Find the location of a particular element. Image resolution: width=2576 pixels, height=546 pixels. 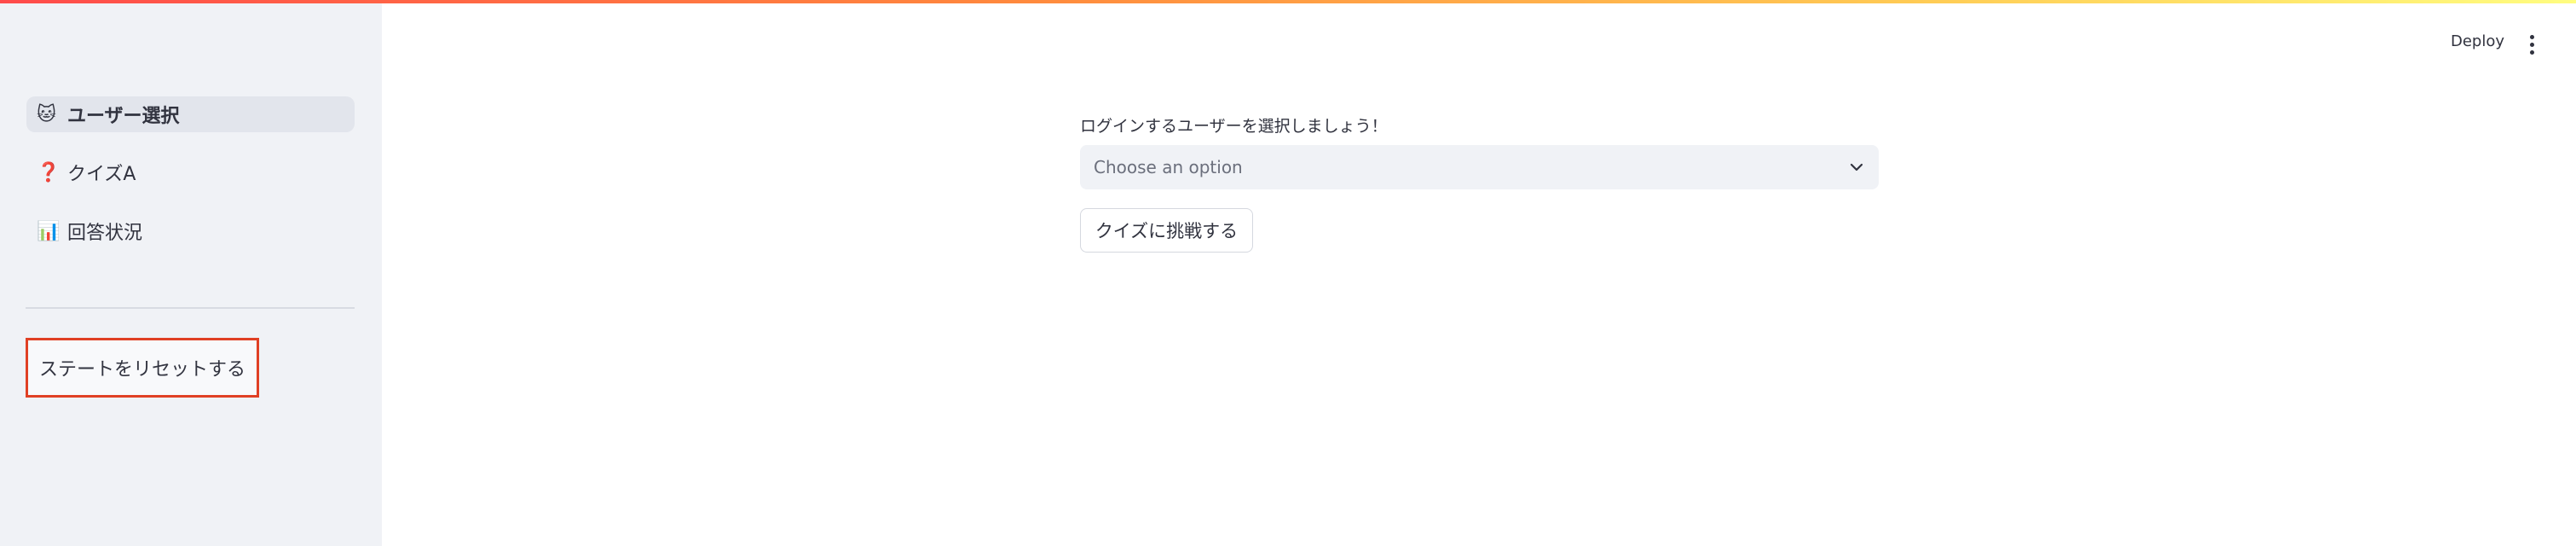

sidebar-item-answer-status: 📊 回答状況 is located at coordinates (190, 231).